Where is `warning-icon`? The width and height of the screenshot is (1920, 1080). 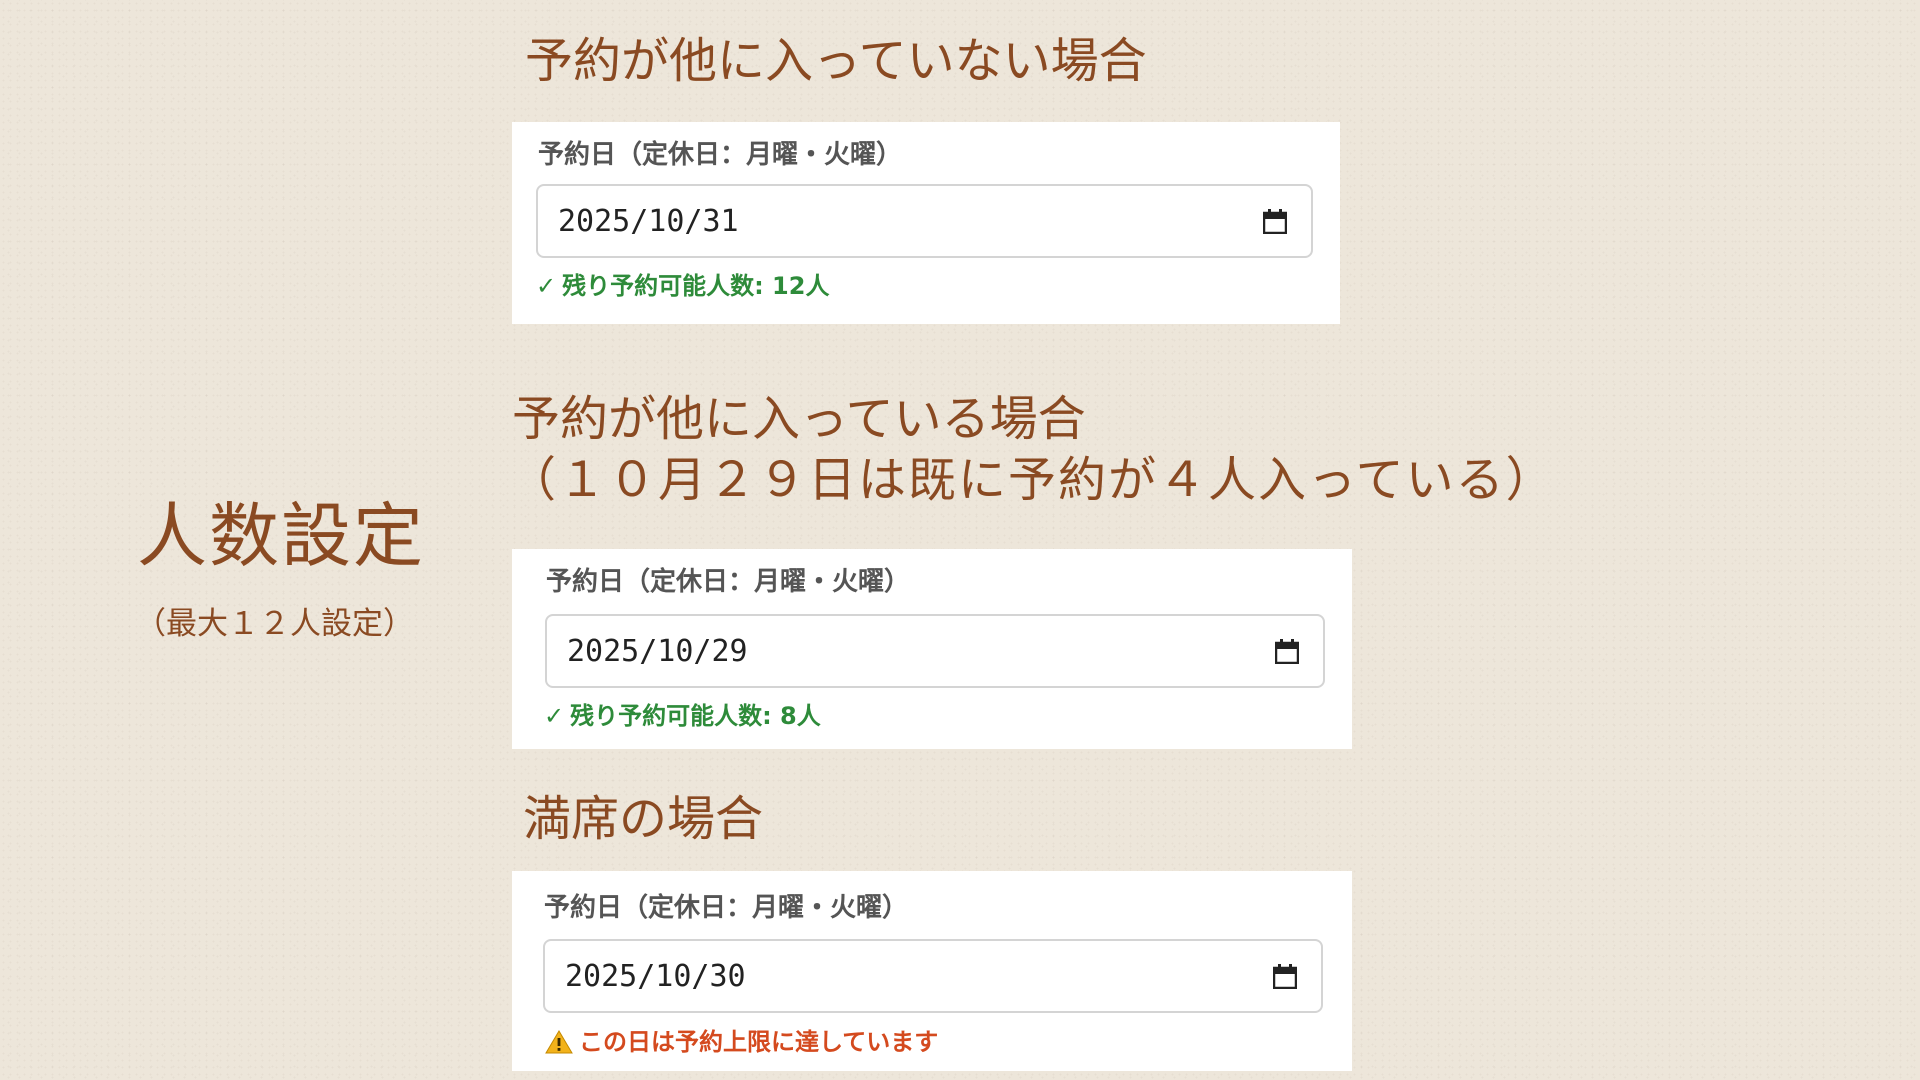 warning-icon is located at coordinates (559, 1042).